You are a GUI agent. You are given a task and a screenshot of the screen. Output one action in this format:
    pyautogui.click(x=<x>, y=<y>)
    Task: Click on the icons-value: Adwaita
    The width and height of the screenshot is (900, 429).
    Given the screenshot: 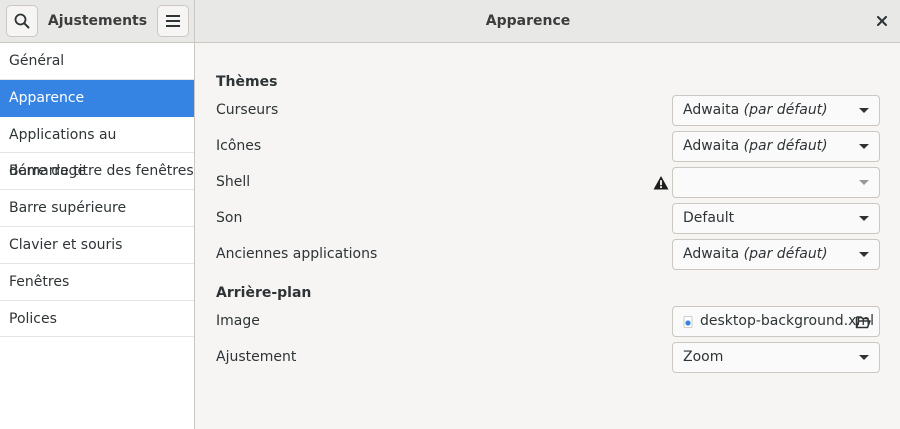 What is the action you would take?
    pyautogui.click(x=711, y=146)
    